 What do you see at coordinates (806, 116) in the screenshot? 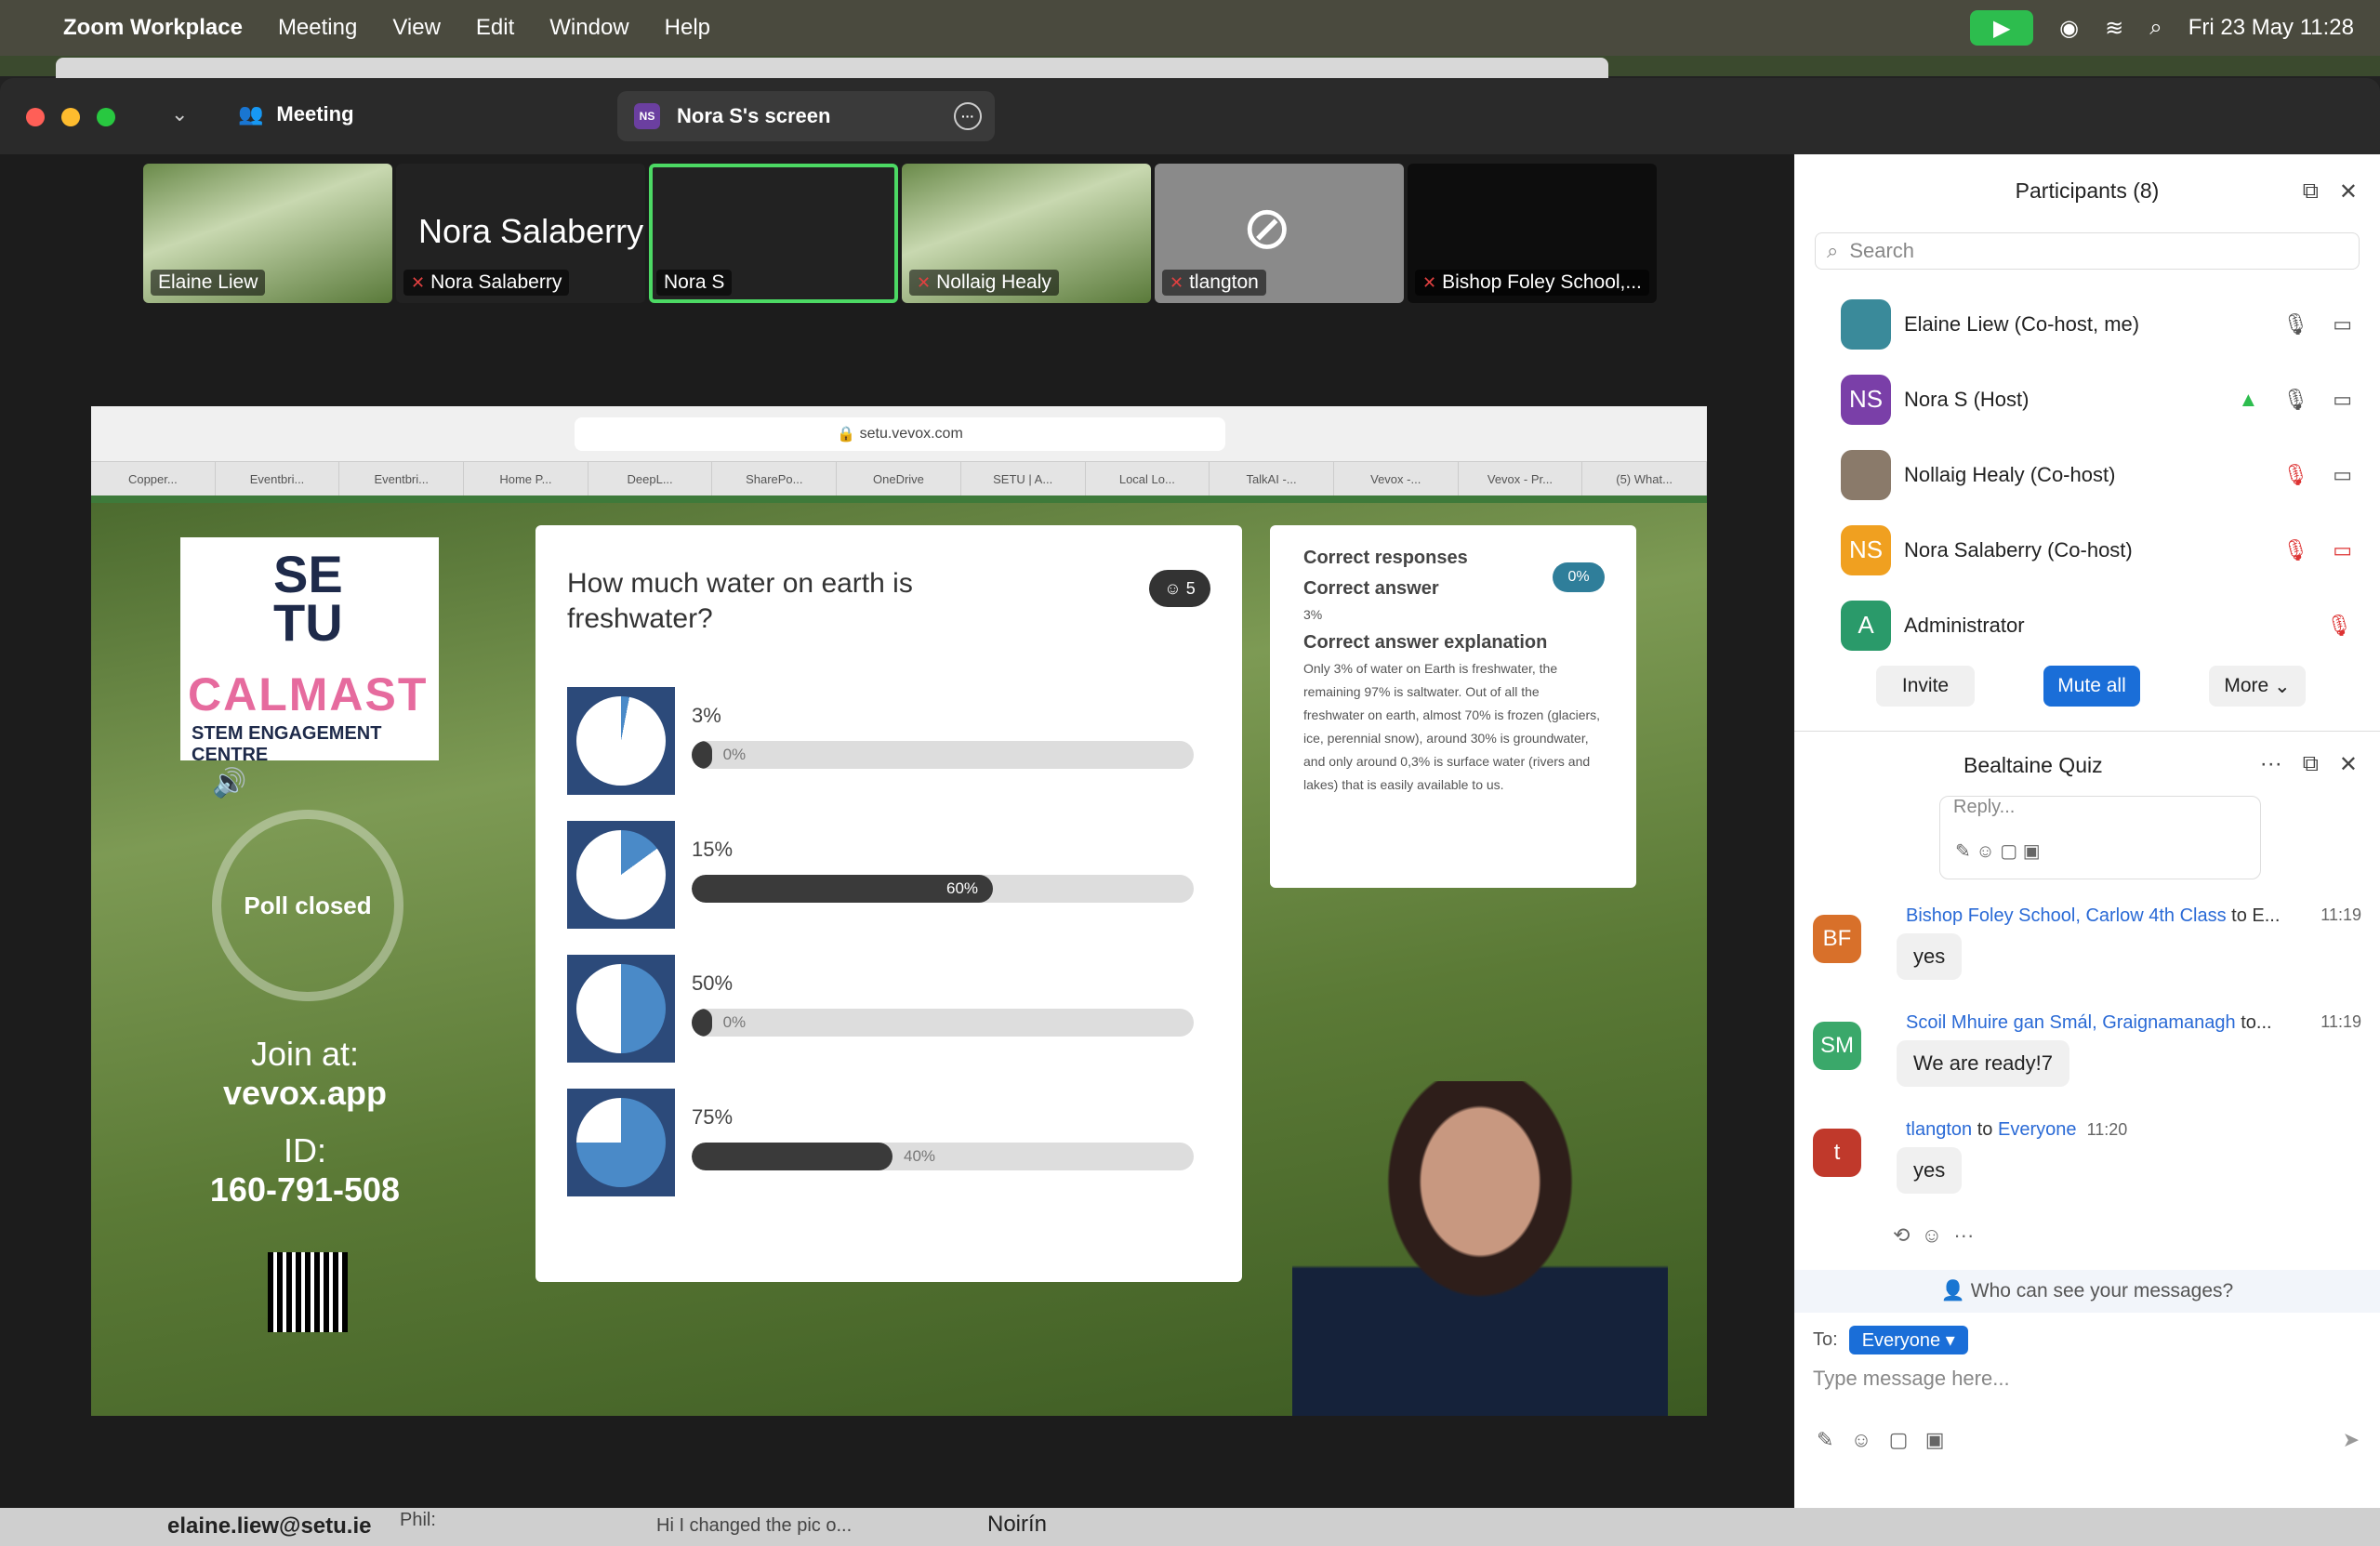
I see `screen-share-pill: NS Nora S's screen ···` at bounding box center [806, 116].